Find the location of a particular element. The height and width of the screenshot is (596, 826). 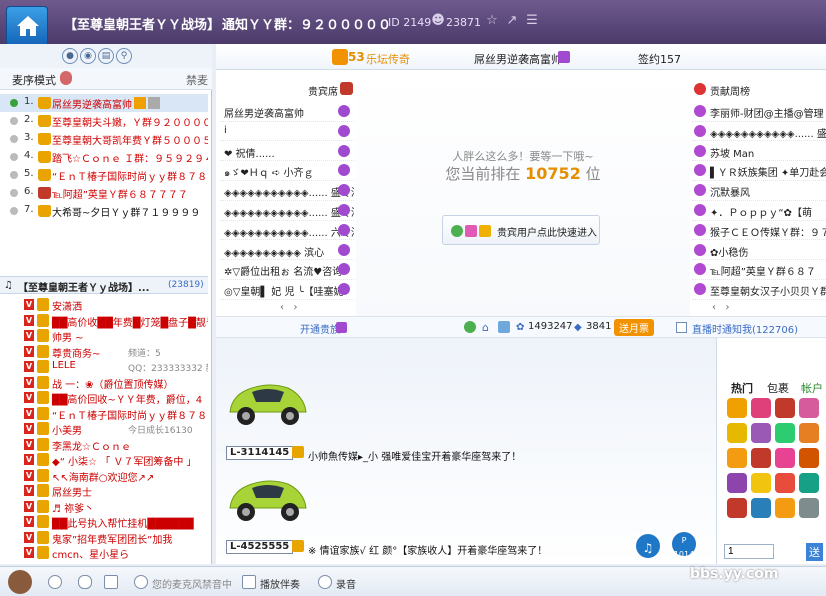

contributor-row: 沉默暴风 is located at coordinates (759, 191).